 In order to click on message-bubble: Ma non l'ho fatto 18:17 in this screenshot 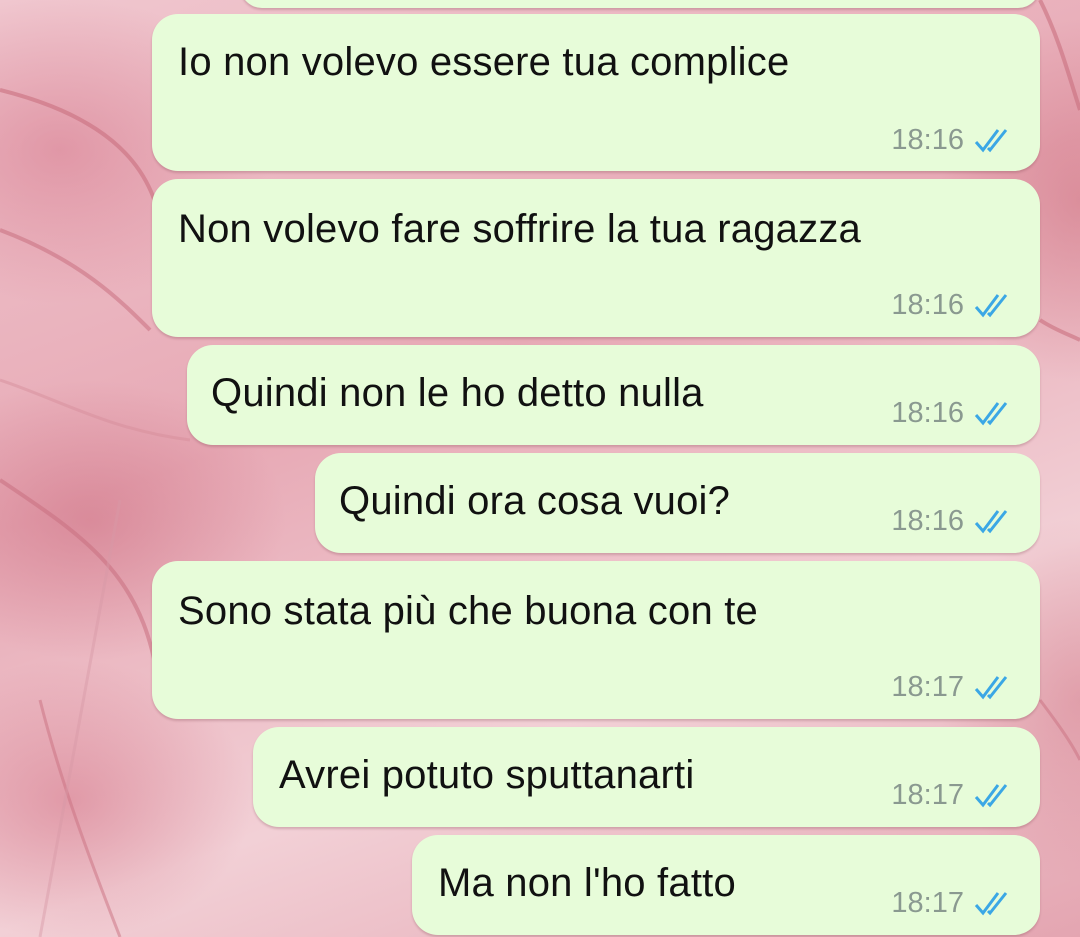, I will do `click(726, 885)`.